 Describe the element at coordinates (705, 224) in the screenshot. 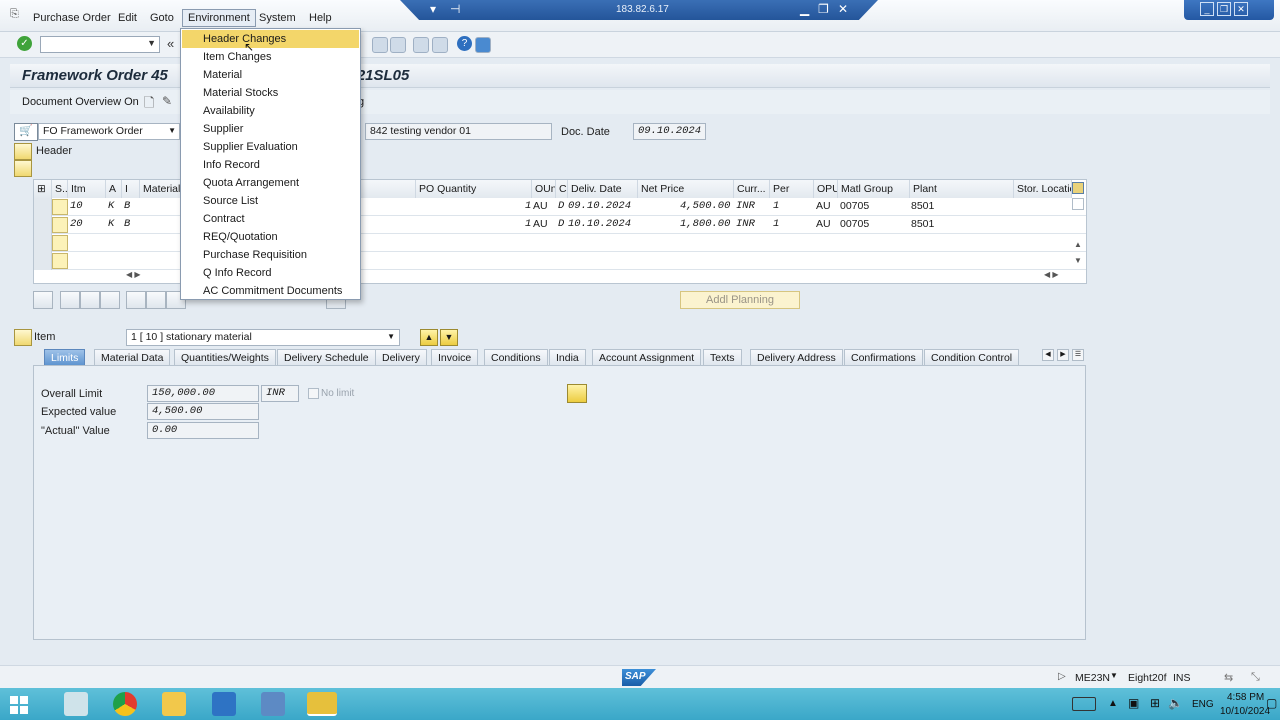

I see `cell-net-price: 1,800.00` at that location.